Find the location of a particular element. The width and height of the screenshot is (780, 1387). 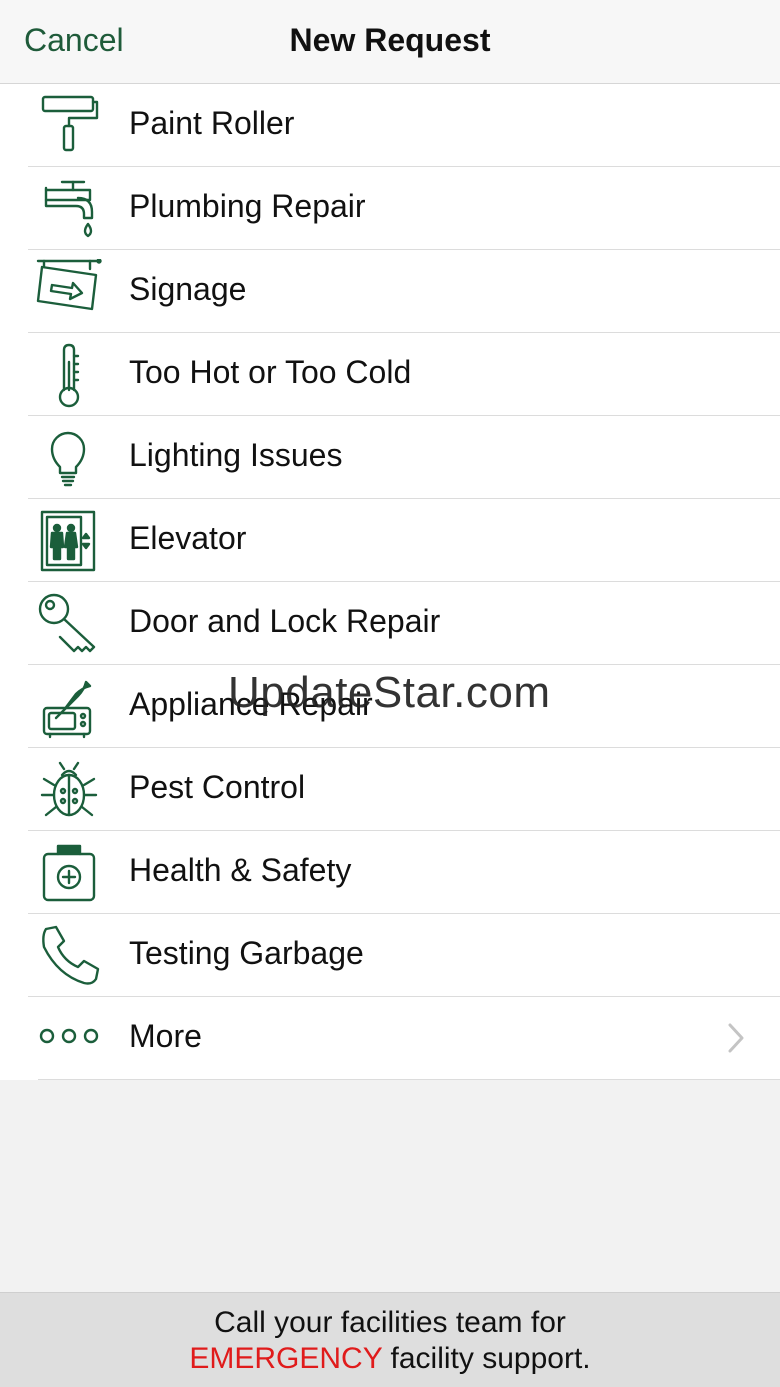

list-item-signage: Signage is located at coordinates (390, 291).